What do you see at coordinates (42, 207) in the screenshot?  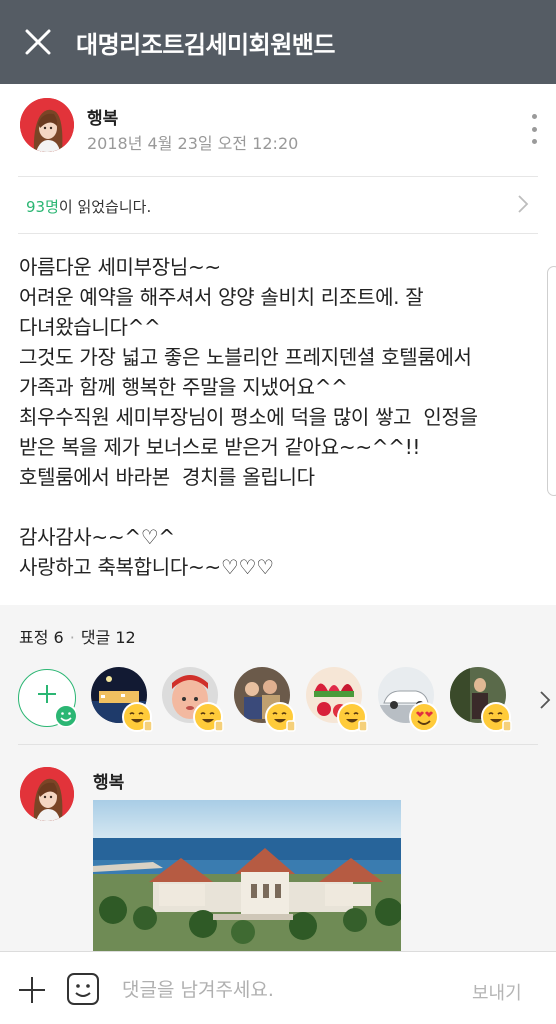 I see `readers-count: 93명` at bounding box center [42, 207].